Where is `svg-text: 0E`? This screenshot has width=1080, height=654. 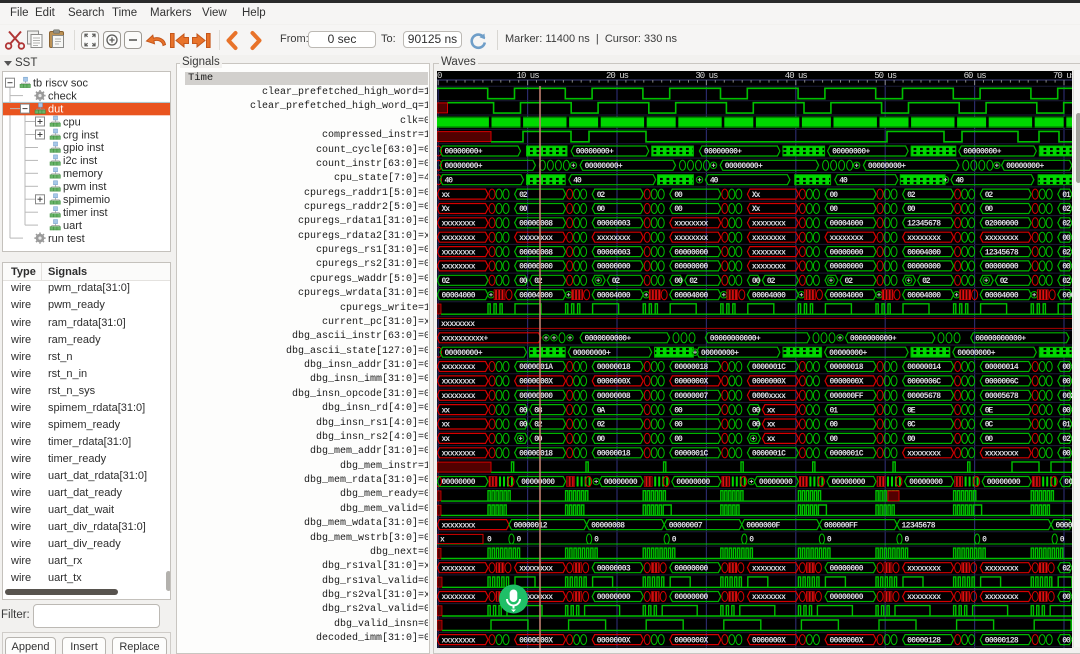 svg-text: 0E is located at coordinates (911, 410).